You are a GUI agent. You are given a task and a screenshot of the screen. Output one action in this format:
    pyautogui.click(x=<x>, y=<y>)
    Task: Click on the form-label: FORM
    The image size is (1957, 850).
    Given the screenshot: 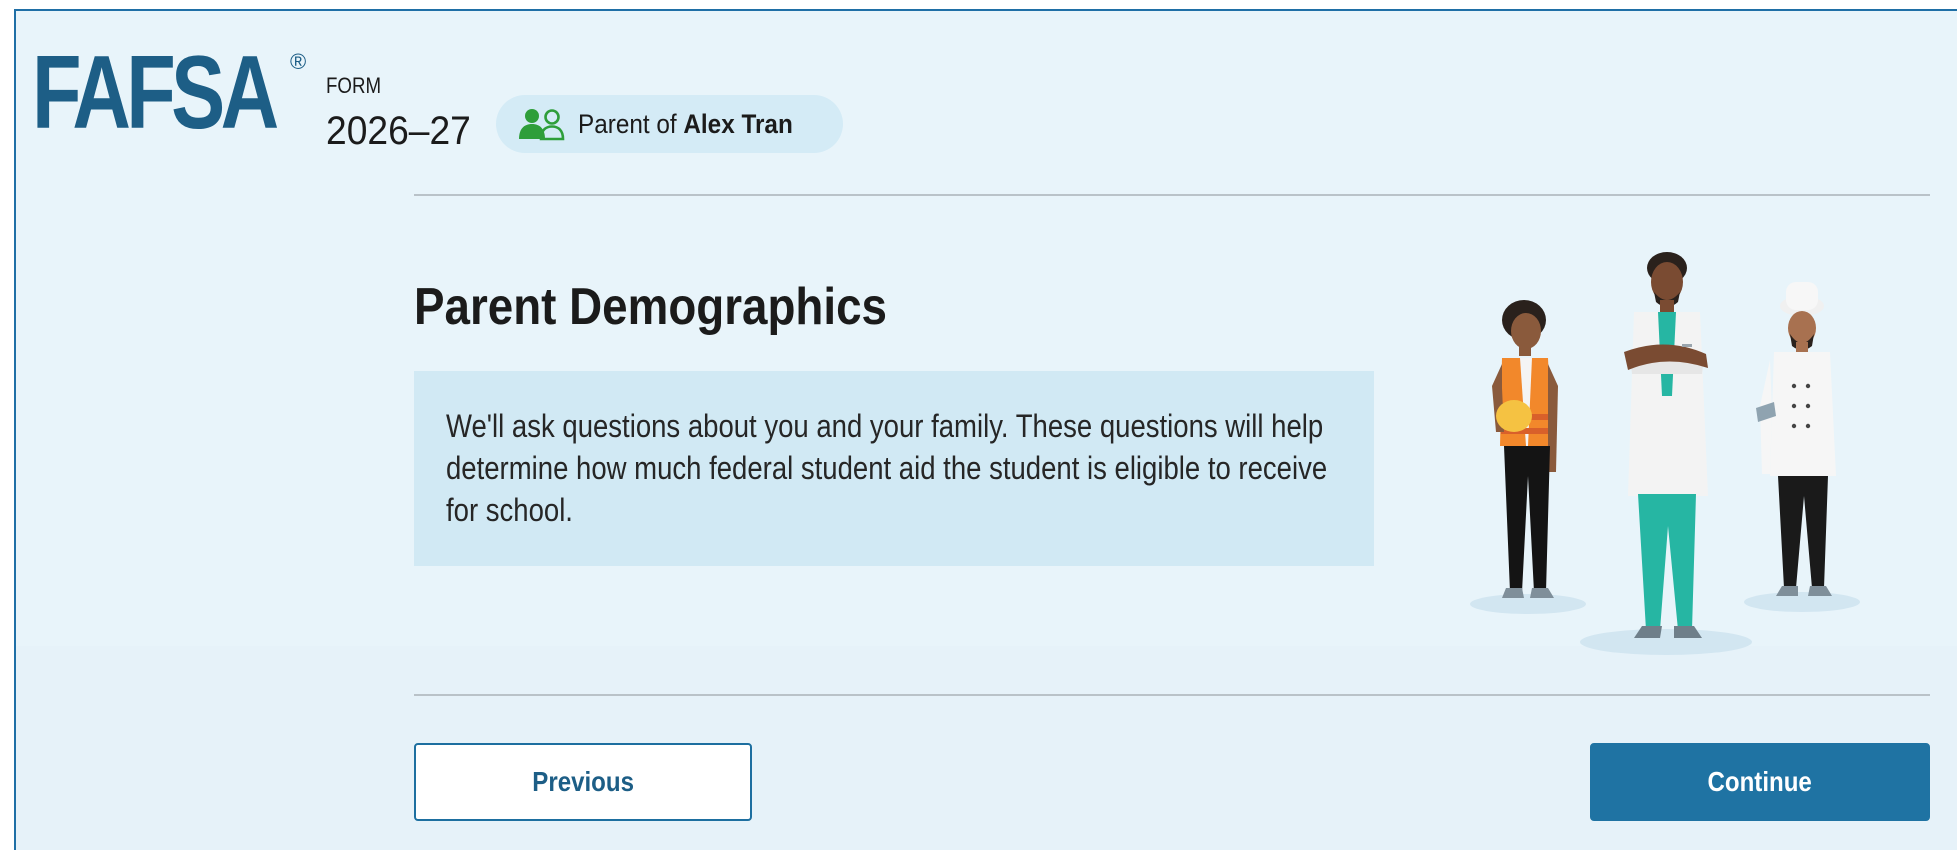 What is the action you would take?
    pyautogui.click(x=354, y=85)
    